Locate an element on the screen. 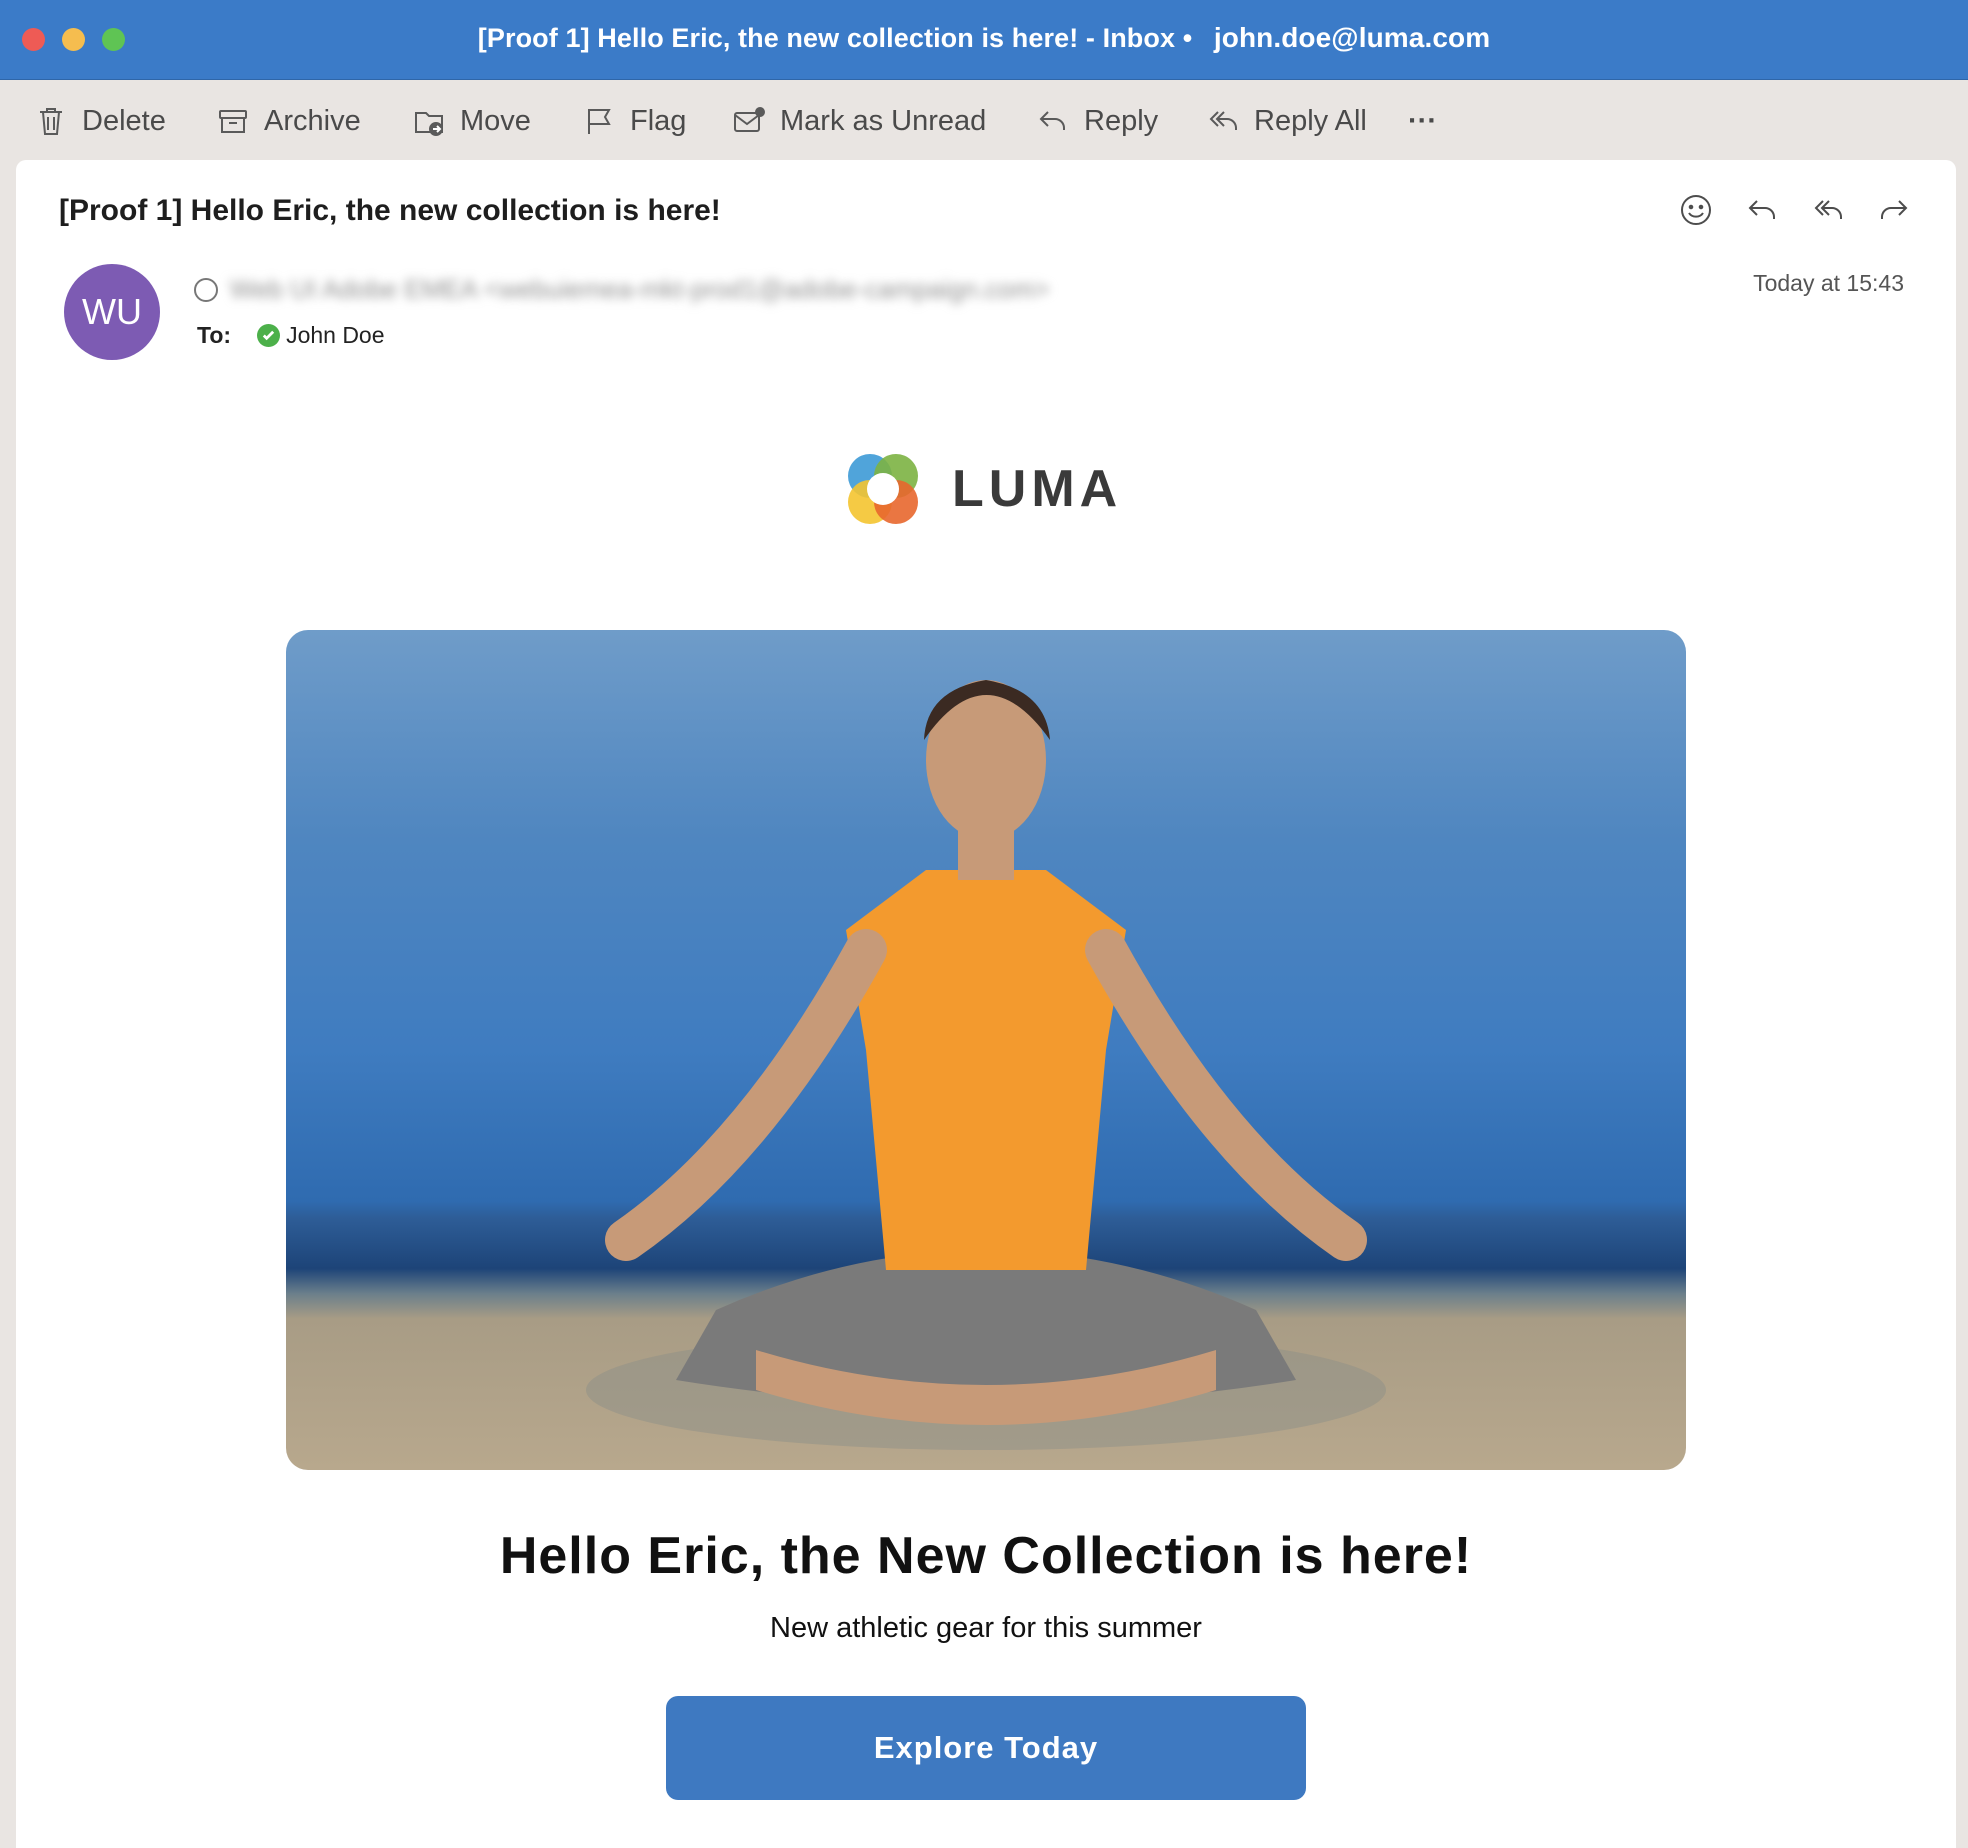 Image resolution: width=1968 pixels, height=1848 pixels. delete-label: Delete is located at coordinates (124, 120).